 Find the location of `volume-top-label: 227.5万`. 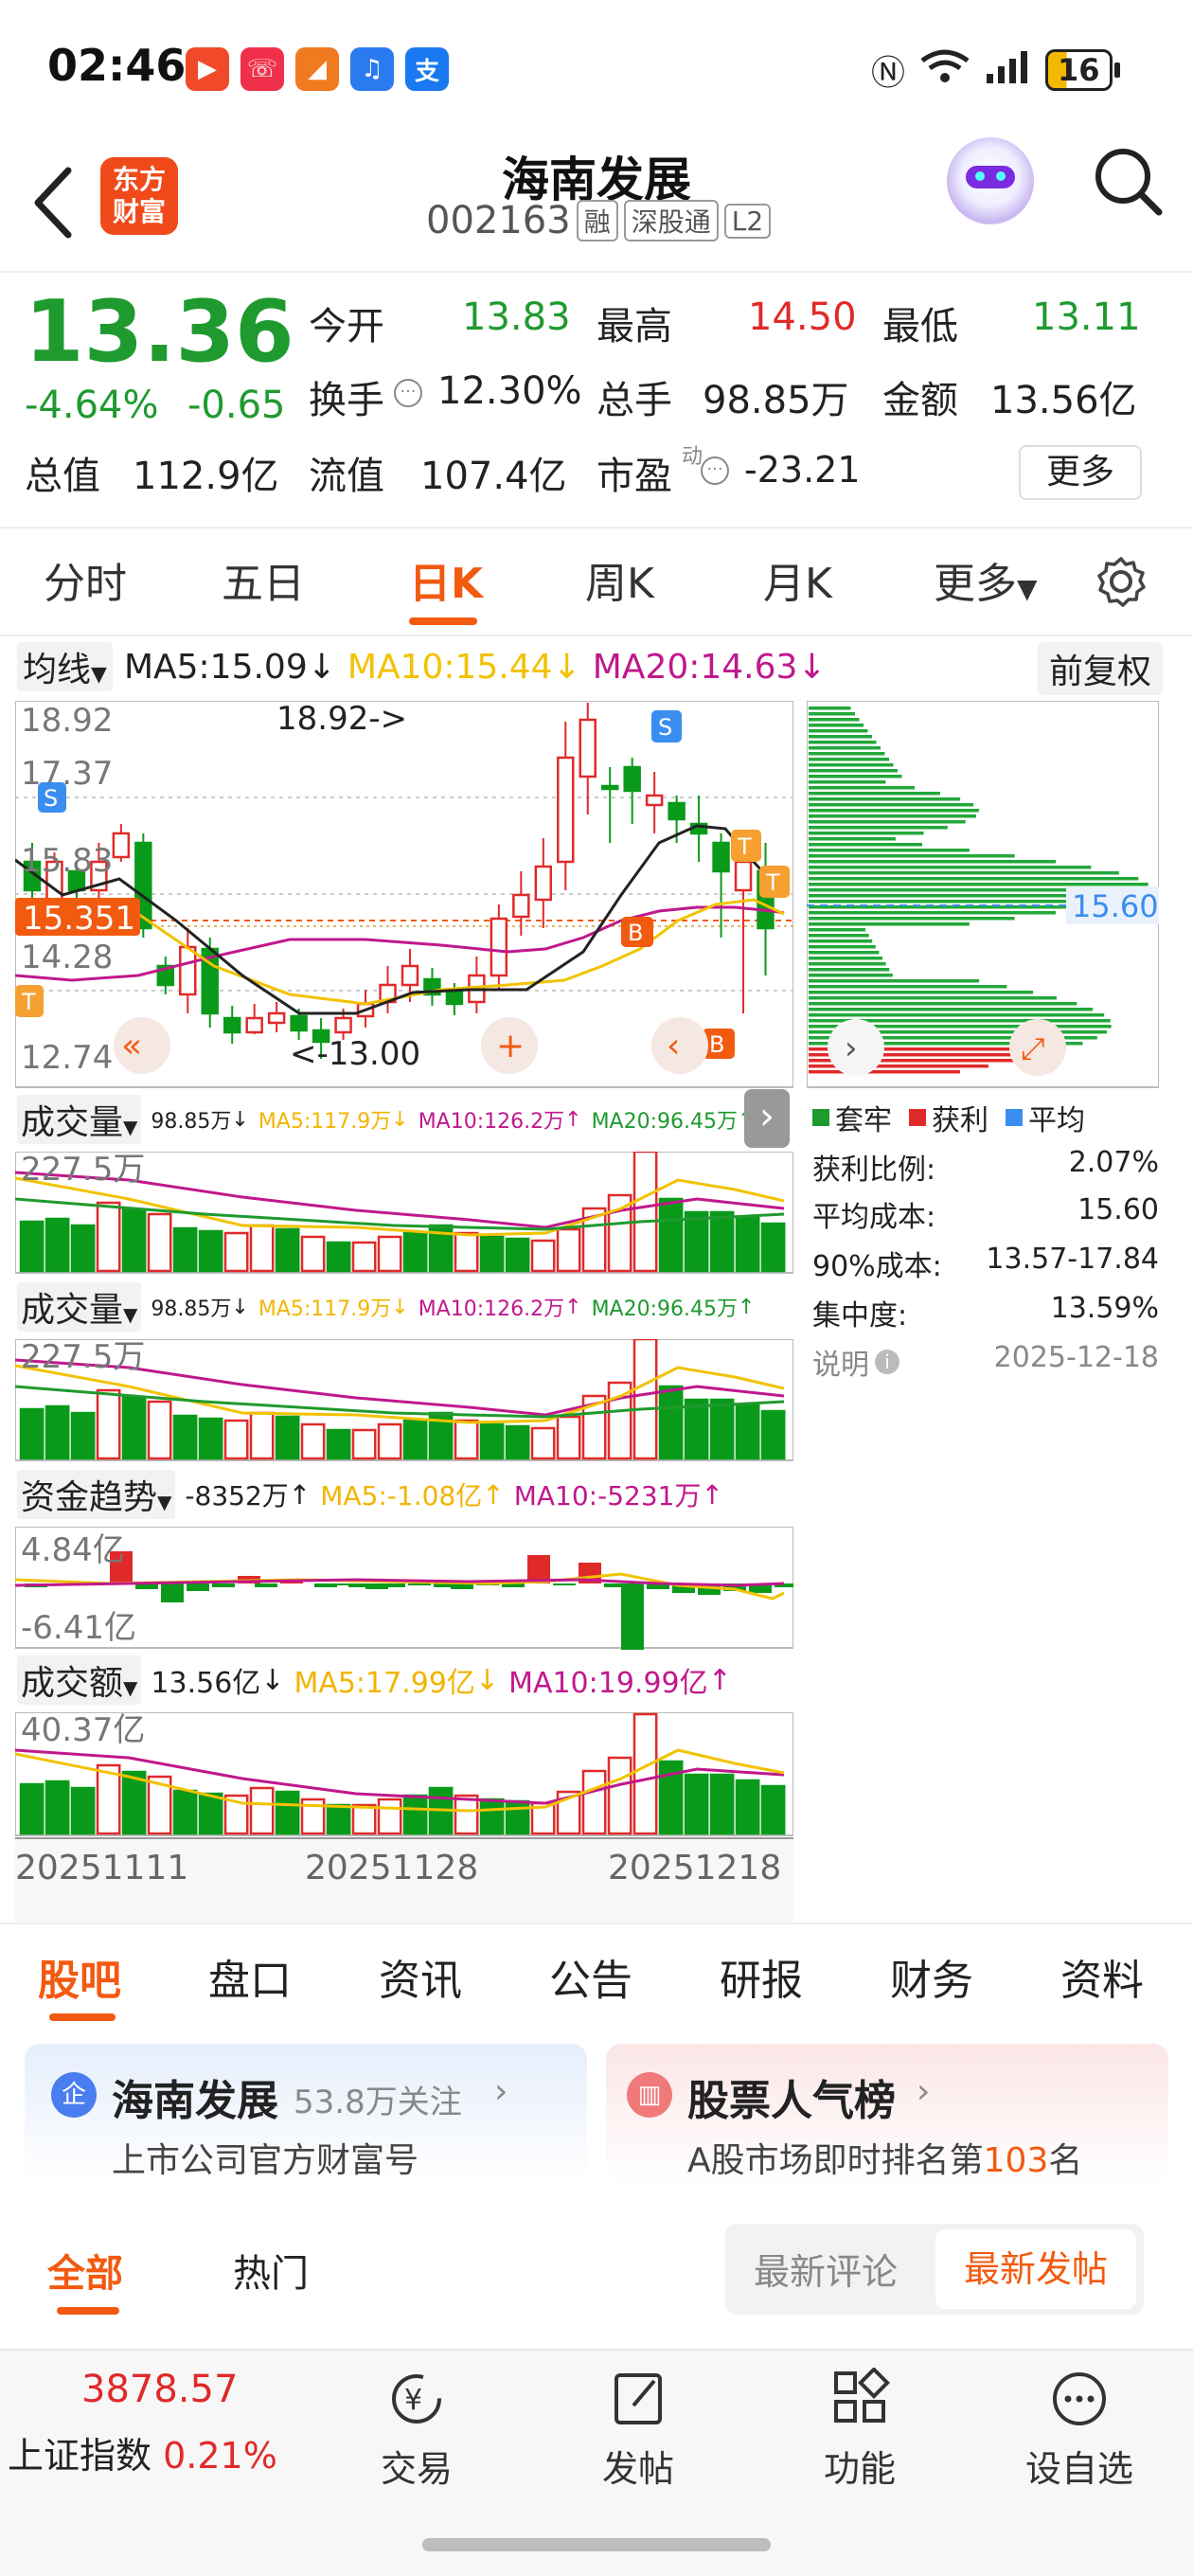

volume-top-label: 227.5万 is located at coordinates (83, 1170).